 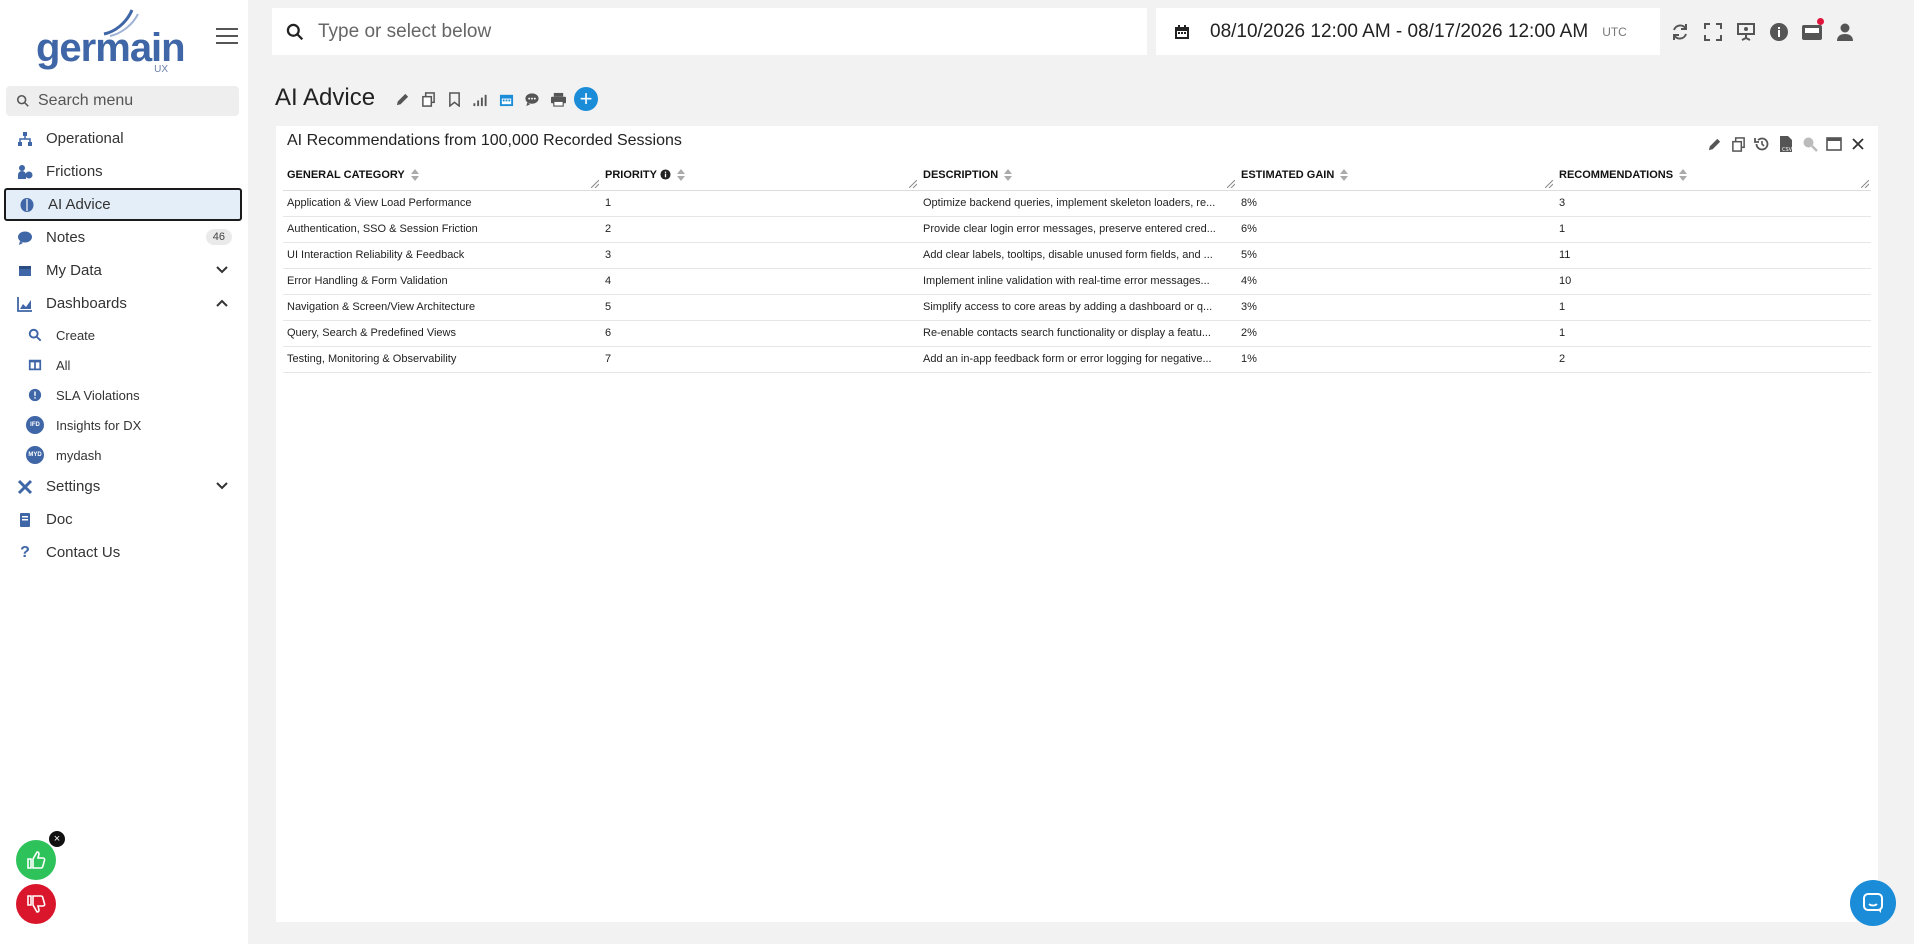 What do you see at coordinates (36, 860) in the screenshot?
I see `thumbs-up-button` at bounding box center [36, 860].